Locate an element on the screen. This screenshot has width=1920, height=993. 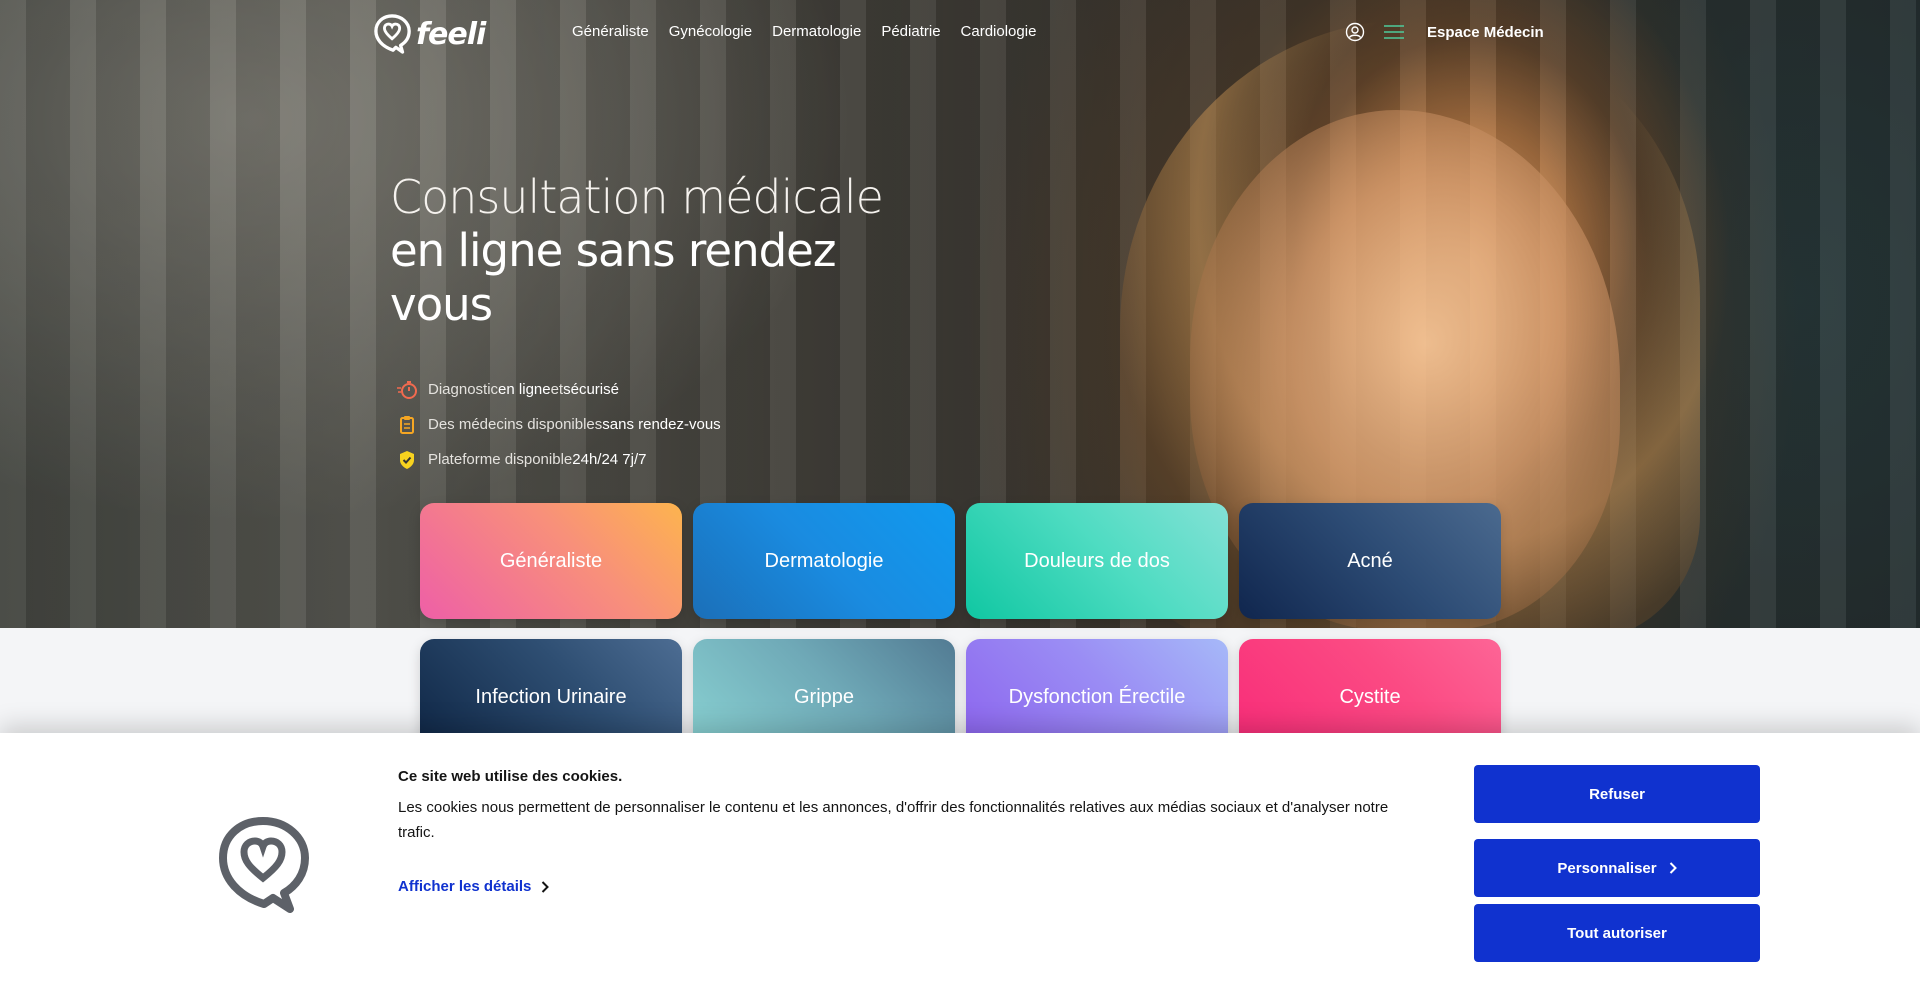
nav-link-pediatrie: Pédiatrie is located at coordinates (910, 31).